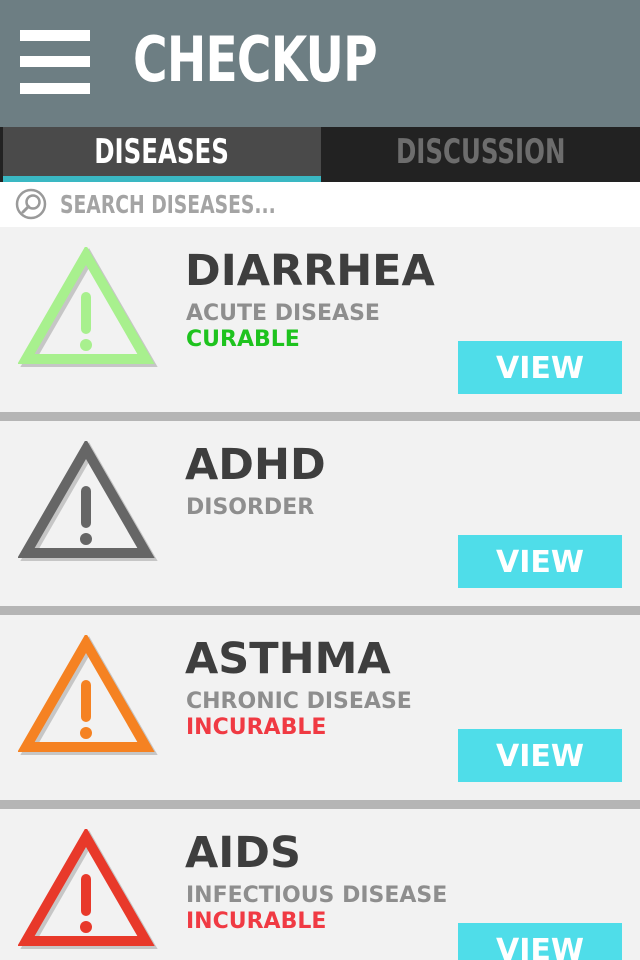 The height and width of the screenshot is (960, 640). Describe the element at coordinates (55, 62) in the screenshot. I see `hamburger-menu-icon` at that location.